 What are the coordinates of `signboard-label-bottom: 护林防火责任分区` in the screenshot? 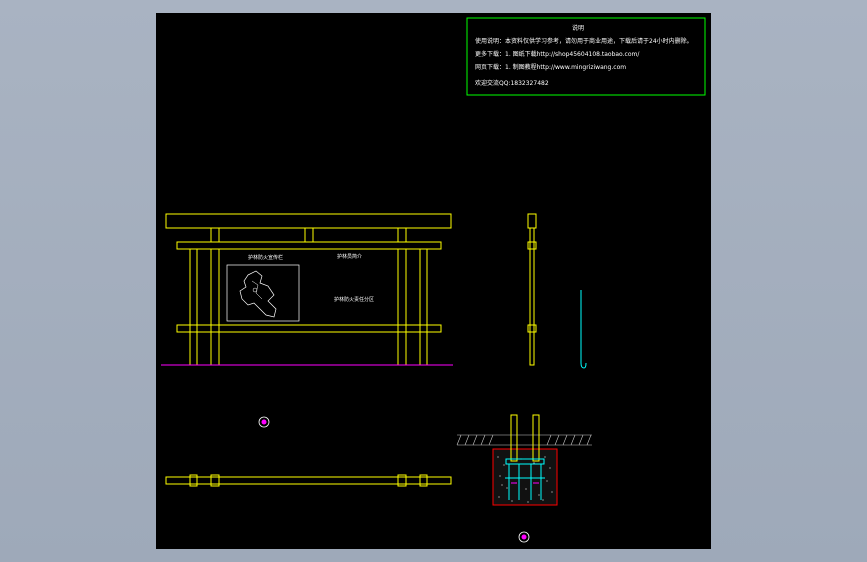 It's located at (354, 299).